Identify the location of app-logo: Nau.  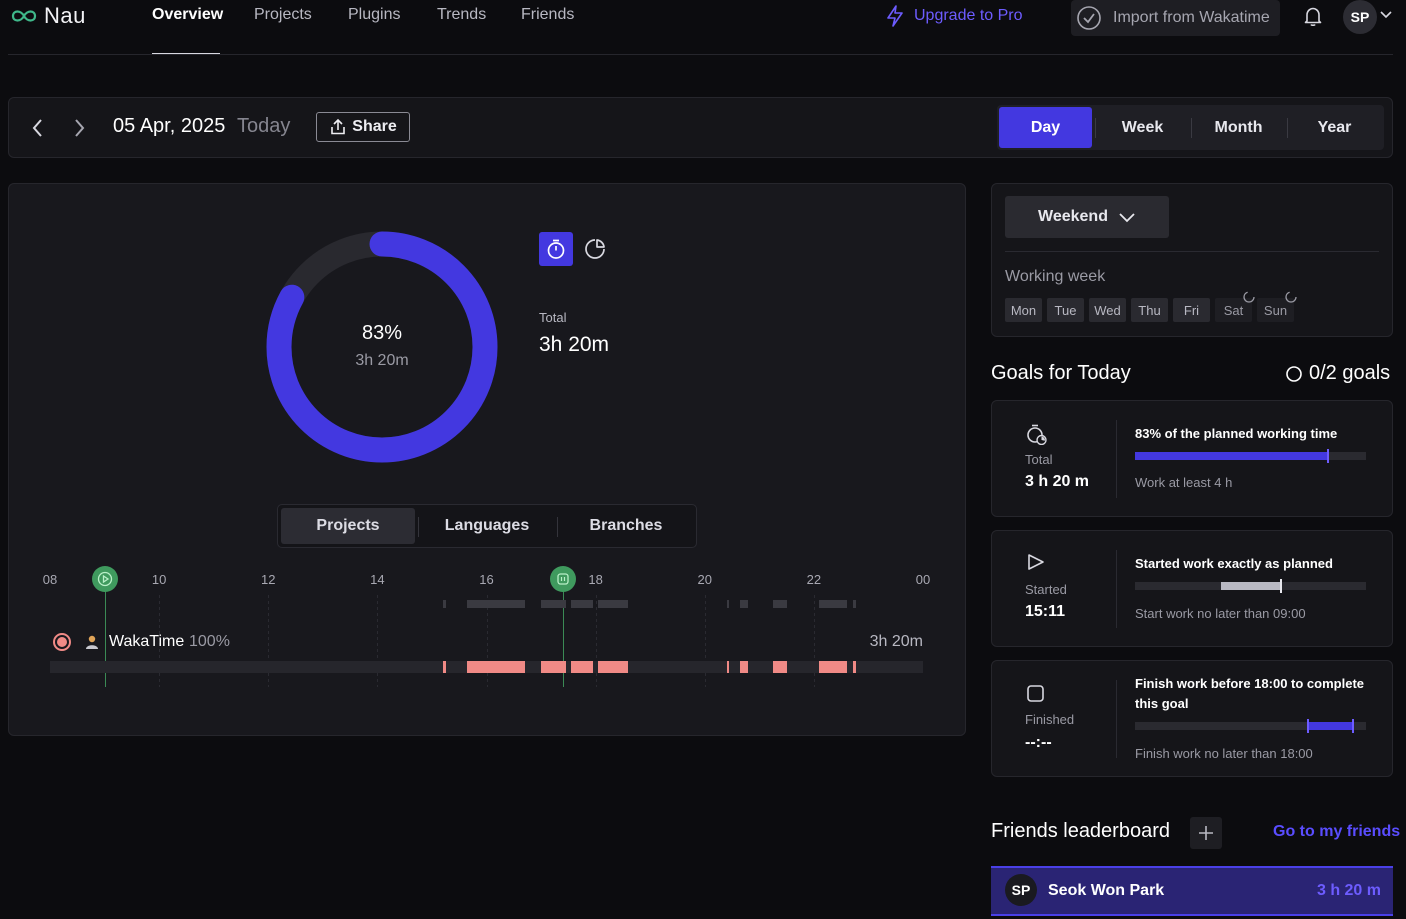
(48, 15).